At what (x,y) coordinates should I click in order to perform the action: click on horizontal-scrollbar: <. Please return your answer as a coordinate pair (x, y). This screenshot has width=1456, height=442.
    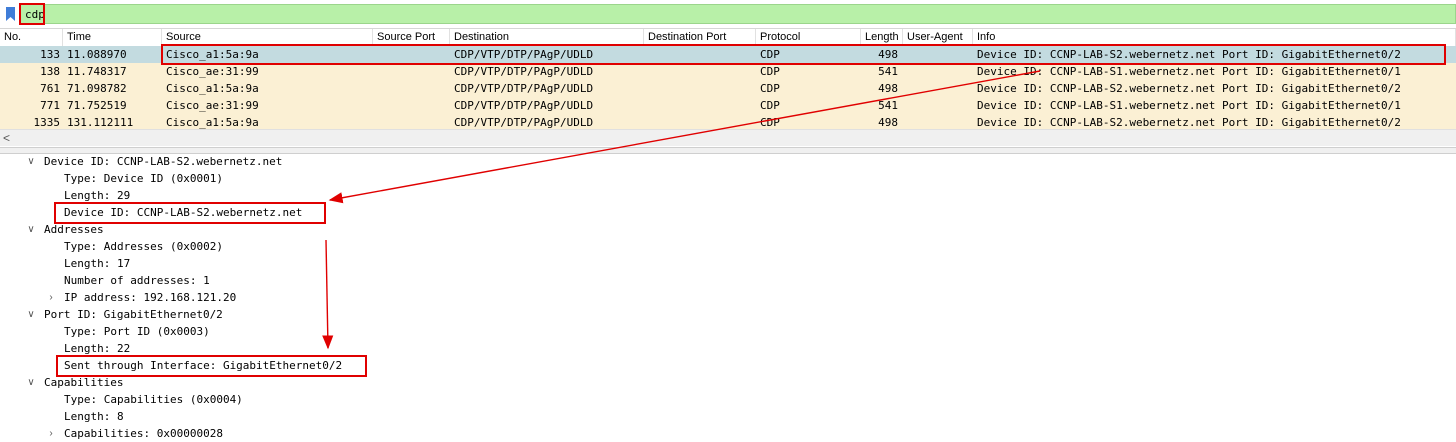
    Looking at the image, I should click on (728, 137).